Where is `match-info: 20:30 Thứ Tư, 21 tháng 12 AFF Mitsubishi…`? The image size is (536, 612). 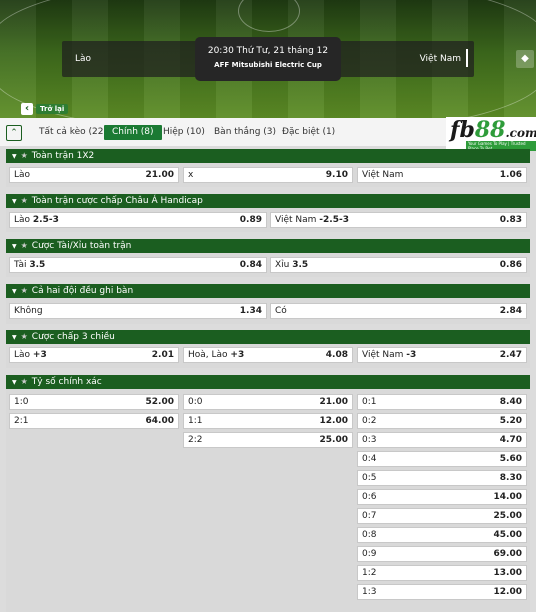 match-info: 20:30 Thứ Tư, 21 tháng 12 AFF Mitsubishi… is located at coordinates (268, 59).